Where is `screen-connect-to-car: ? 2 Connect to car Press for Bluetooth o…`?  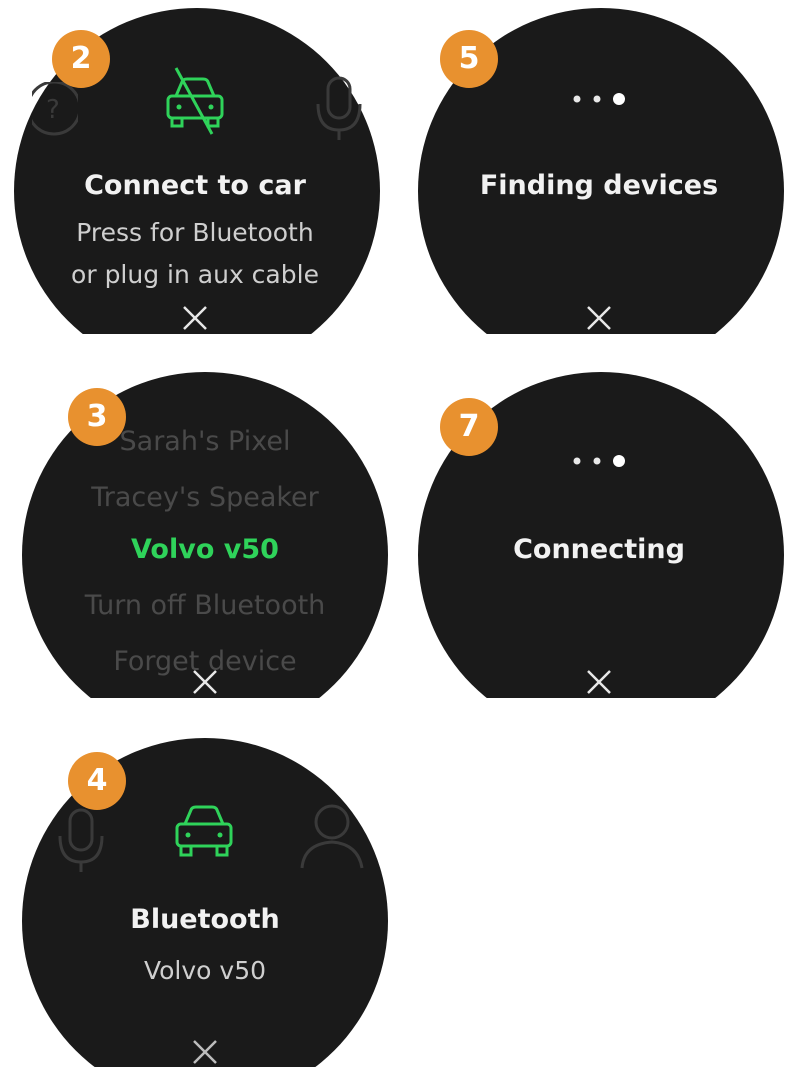 screen-connect-to-car: ? 2 Connect to car Press for Bluetooth o… is located at coordinates (195, 171).